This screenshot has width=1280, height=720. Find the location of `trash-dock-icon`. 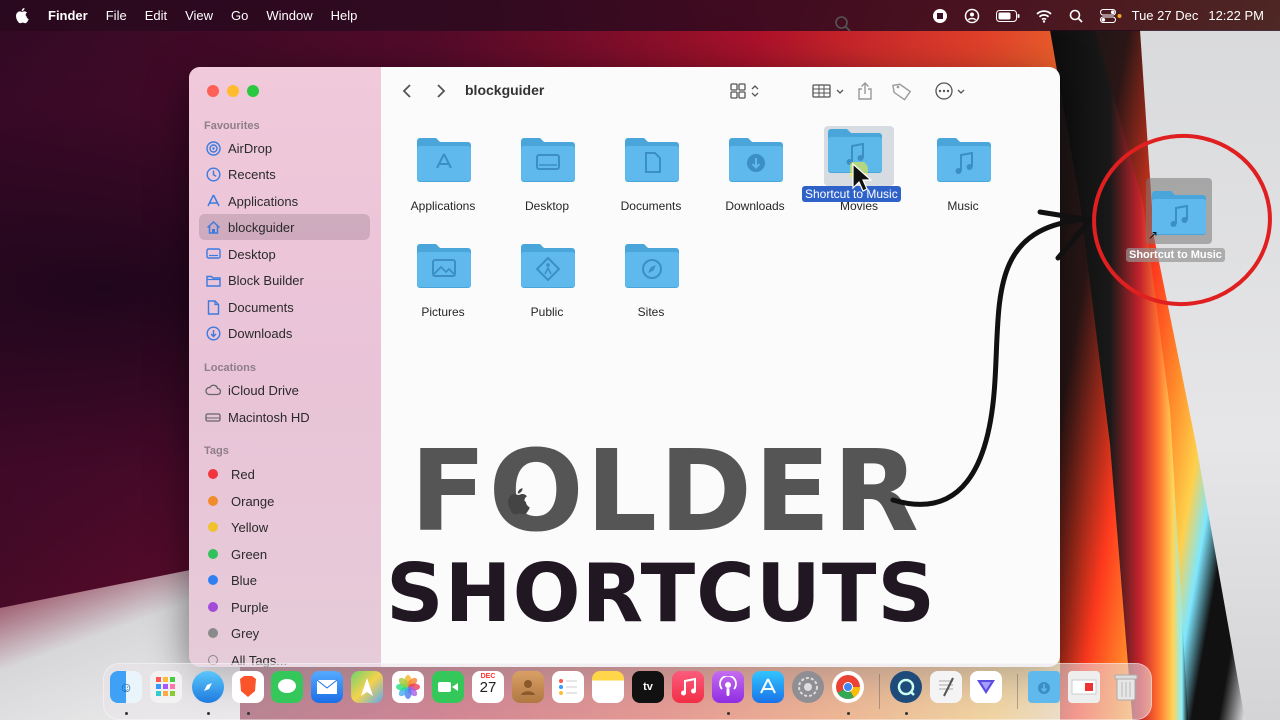

trash-dock-icon is located at coordinates (1126, 687).